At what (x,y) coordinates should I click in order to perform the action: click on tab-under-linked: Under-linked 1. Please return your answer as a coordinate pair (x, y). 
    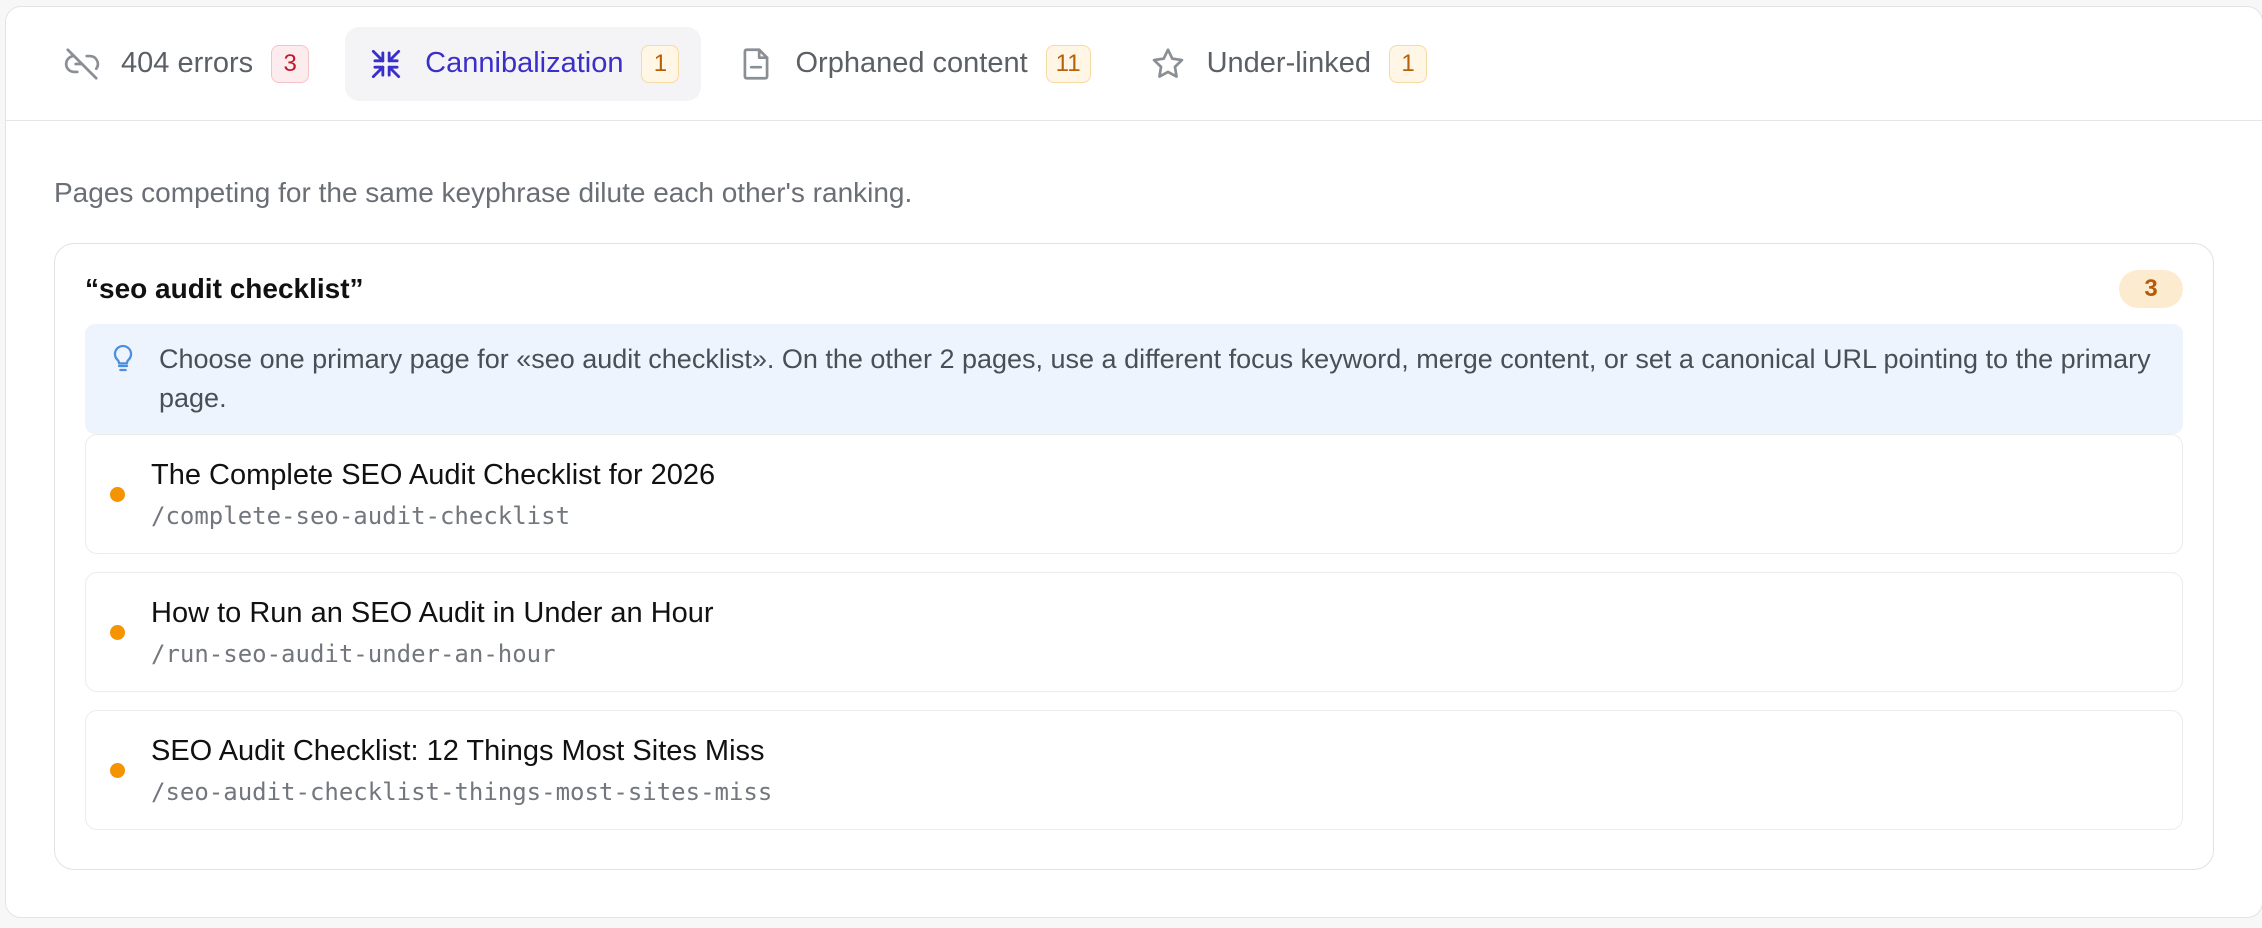
    Looking at the image, I should click on (1288, 64).